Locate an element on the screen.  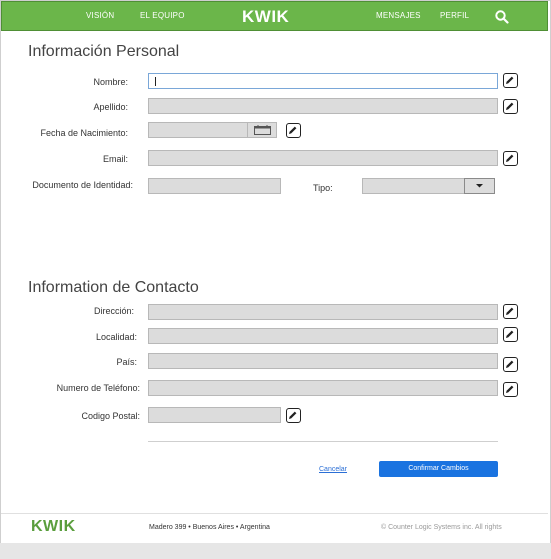
edit-birth-date-button is located at coordinates (293, 130).